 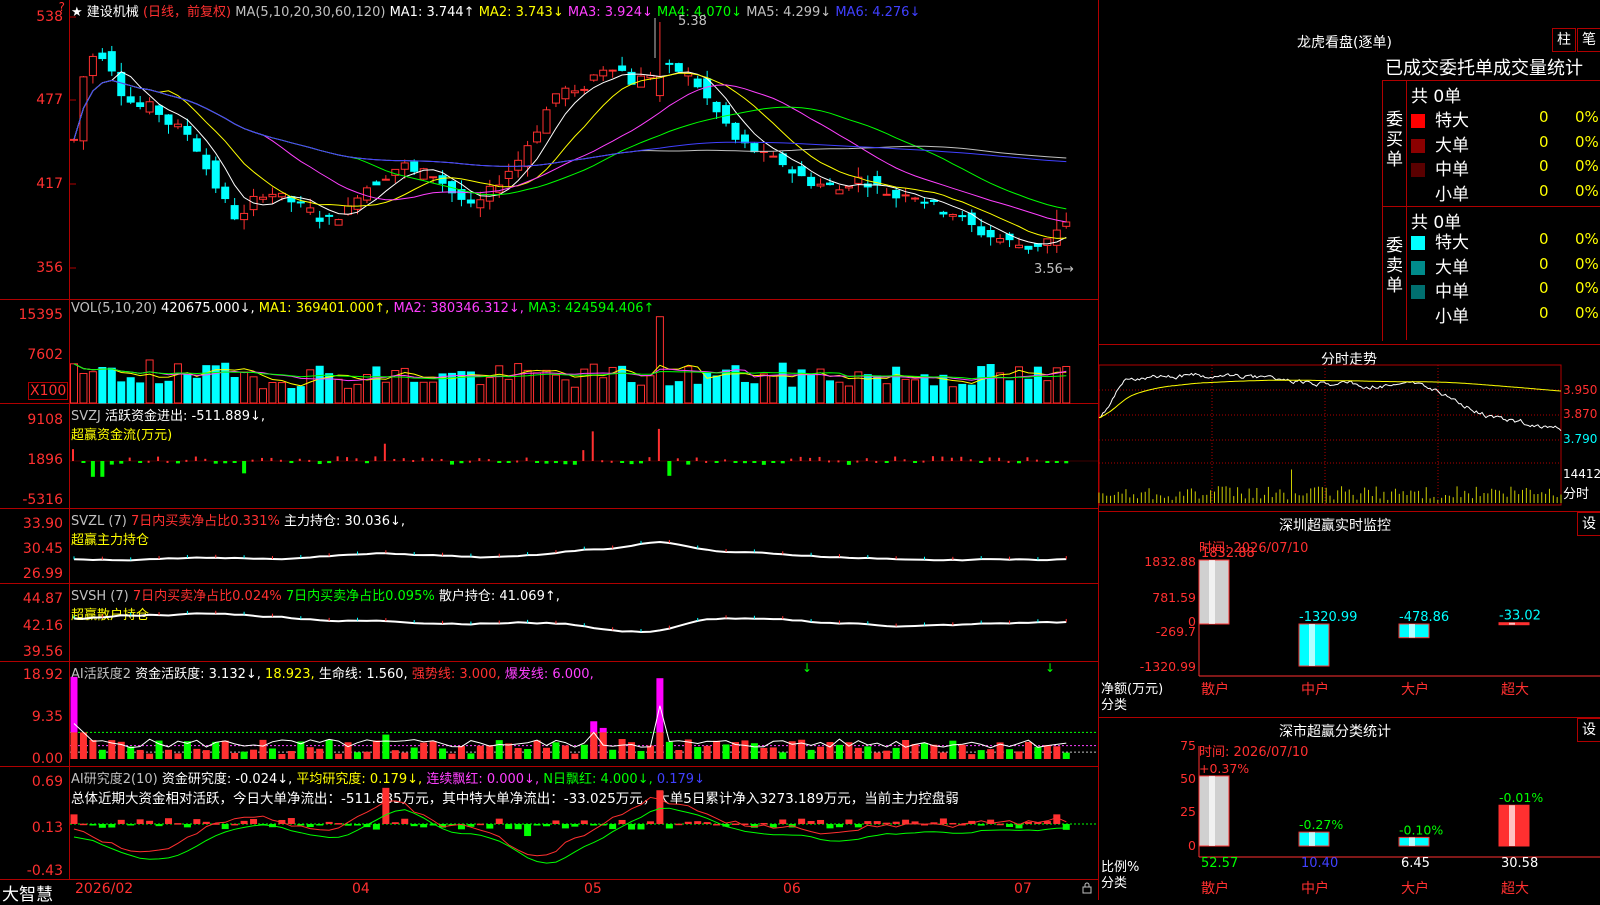 I want to click on bar-axis-tick: 1832.88, so click(x=1170, y=561).